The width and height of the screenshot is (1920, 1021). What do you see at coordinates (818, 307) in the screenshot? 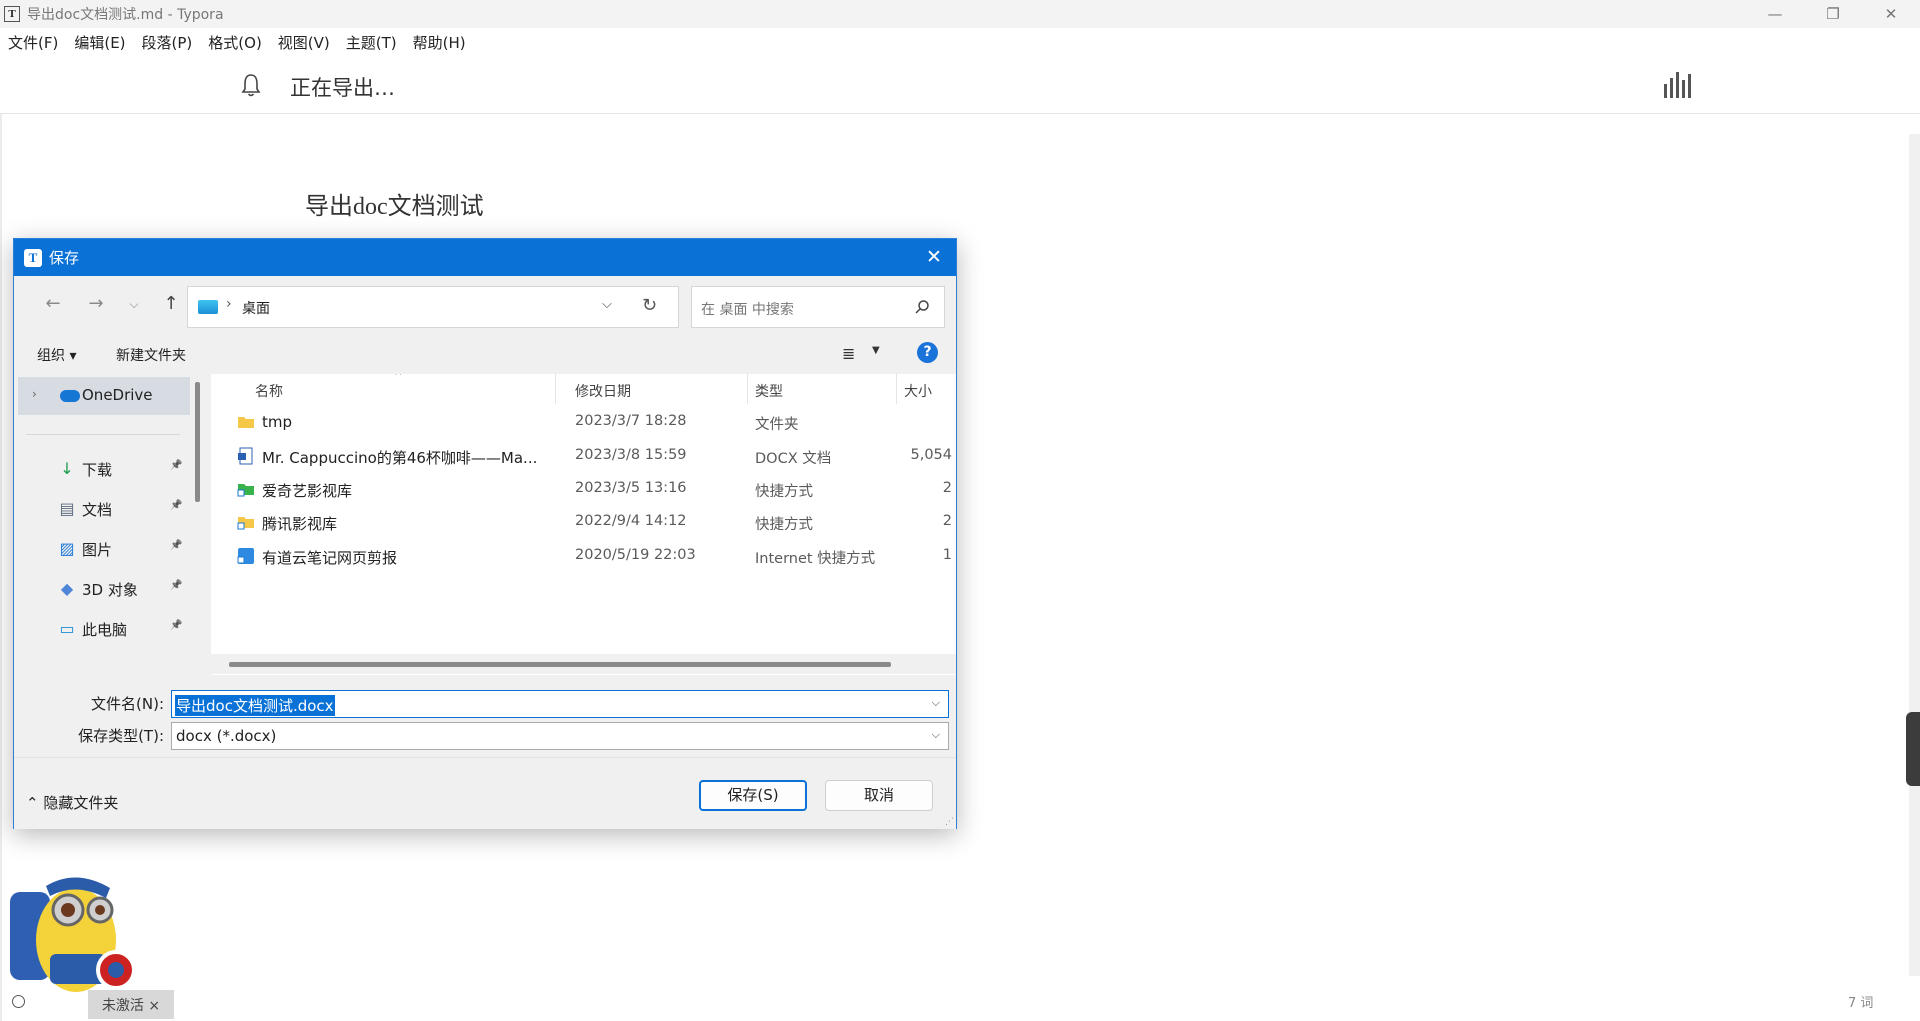
I see `search-box: 在 桌面 中搜索` at bounding box center [818, 307].